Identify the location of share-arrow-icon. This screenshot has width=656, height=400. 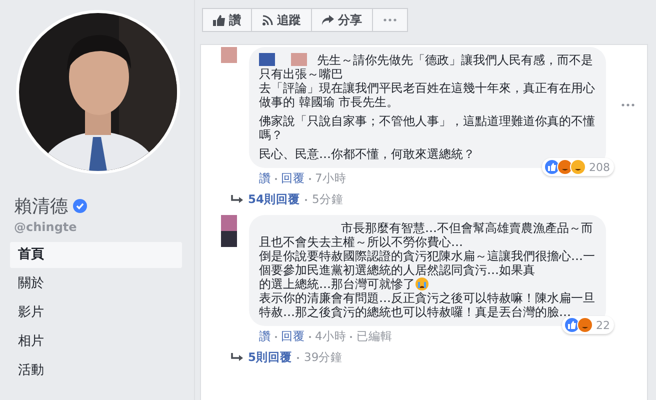
(328, 20).